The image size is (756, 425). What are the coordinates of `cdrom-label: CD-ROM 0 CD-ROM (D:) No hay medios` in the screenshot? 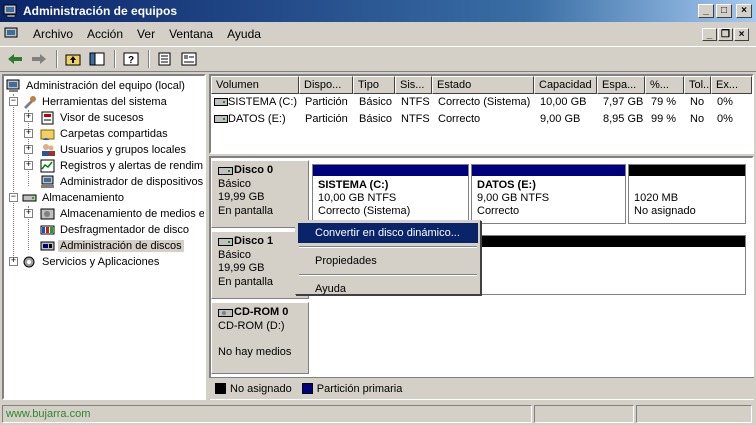 It's located at (260, 338).